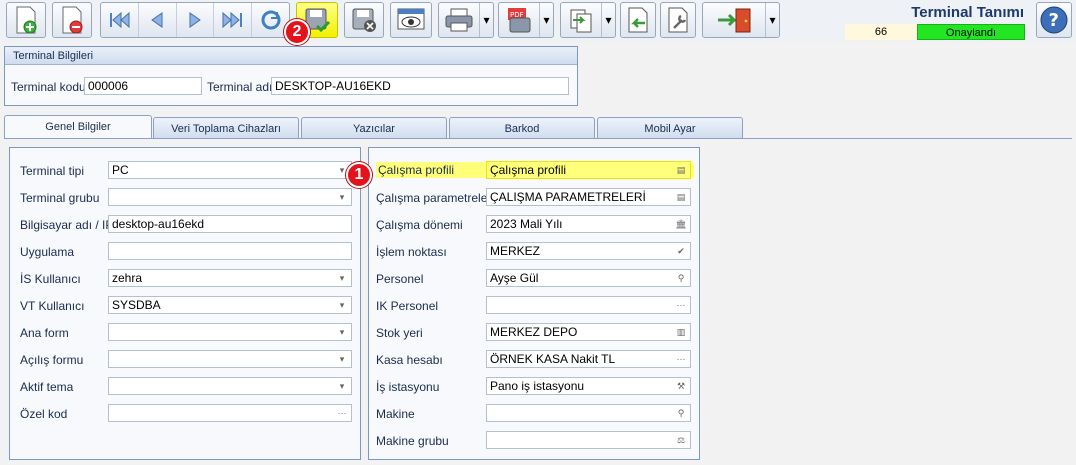 Image resolution: width=1076 pixels, height=465 pixels. Describe the element at coordinates (230, 332) in the screenshot. I see `ana-form-input: ▾` at that location.